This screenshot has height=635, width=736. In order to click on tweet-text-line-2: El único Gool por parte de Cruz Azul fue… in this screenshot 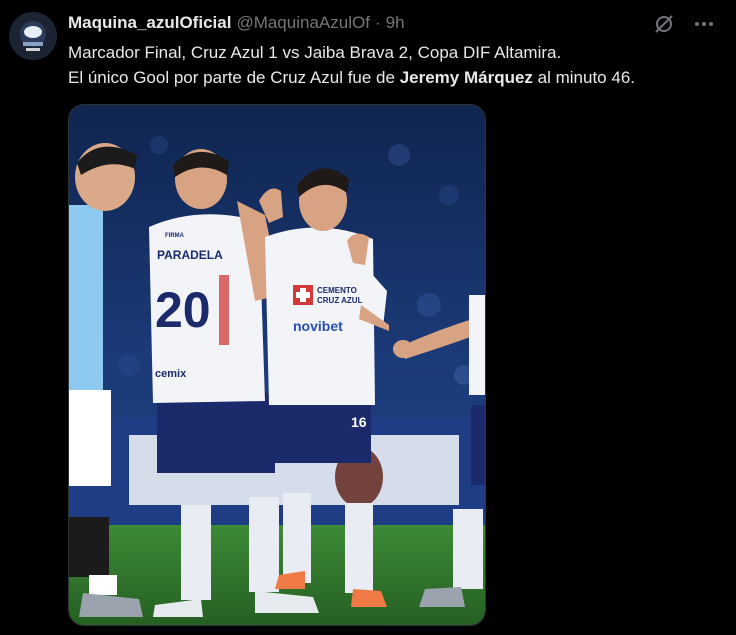, I will do `click(393, 77)`.